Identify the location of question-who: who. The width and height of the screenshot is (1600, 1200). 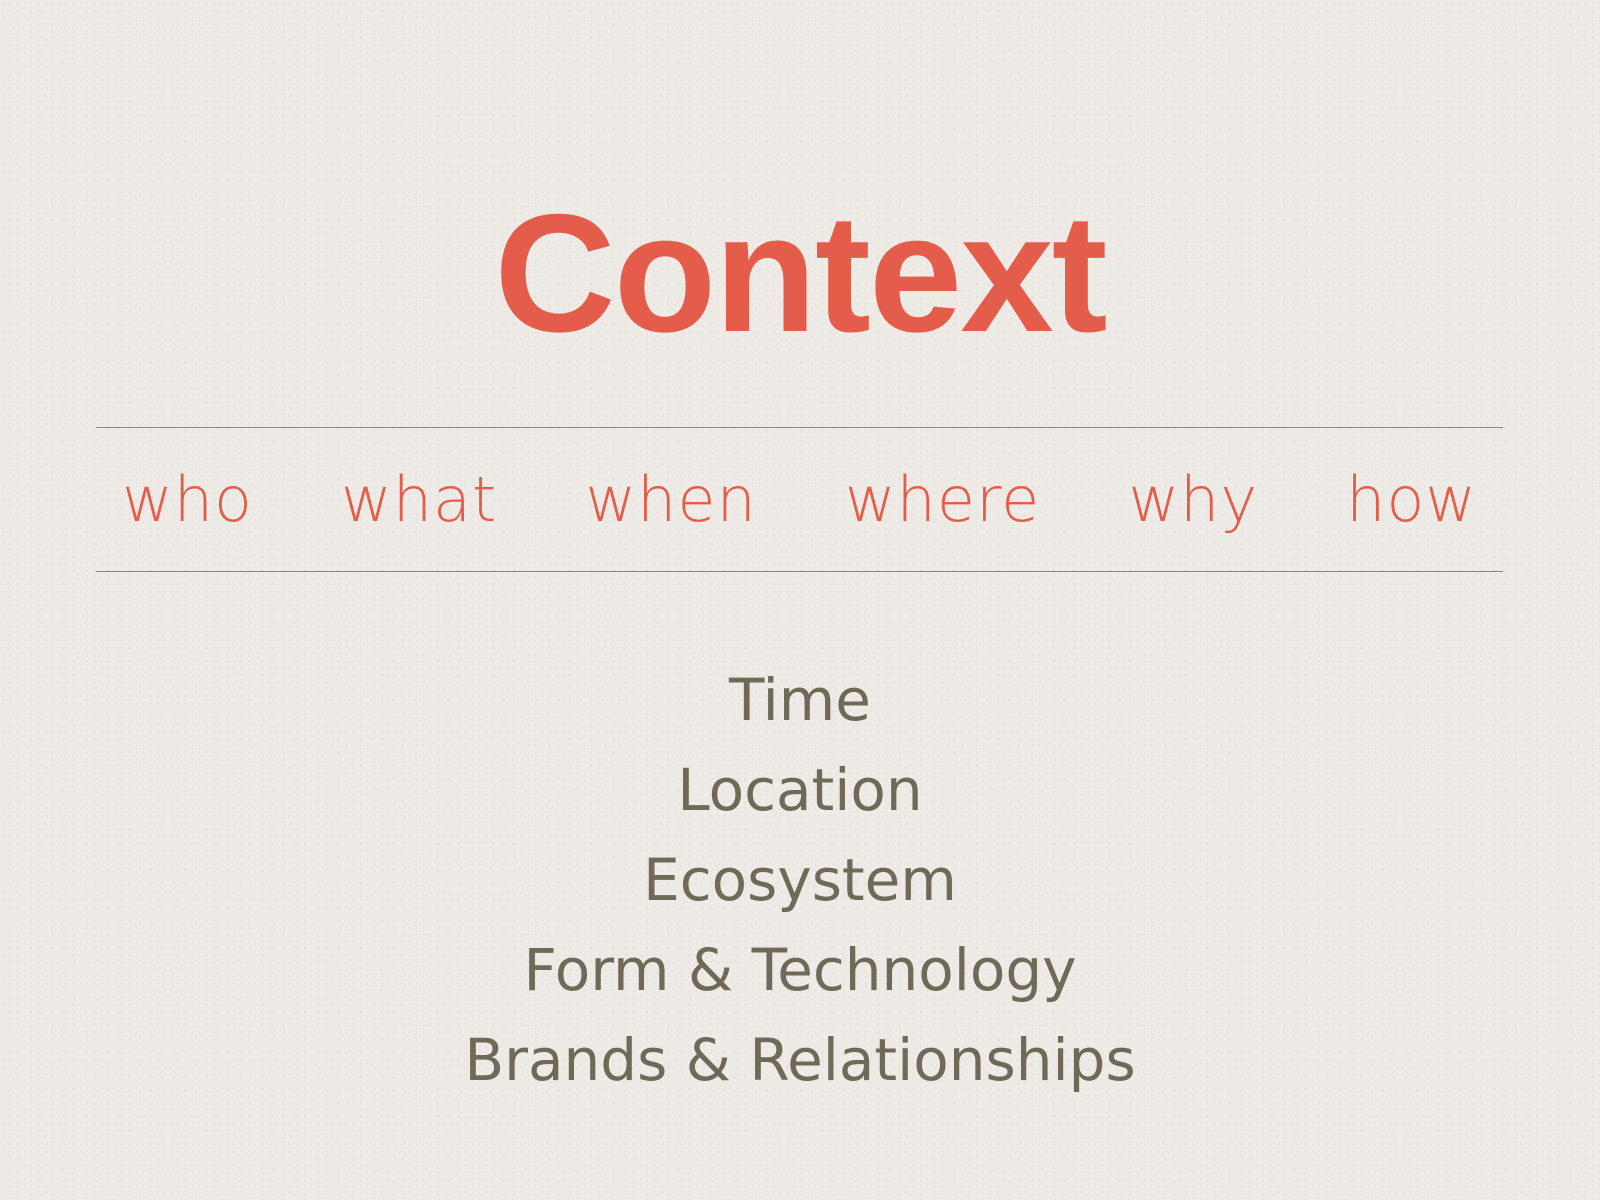
(187, 499).